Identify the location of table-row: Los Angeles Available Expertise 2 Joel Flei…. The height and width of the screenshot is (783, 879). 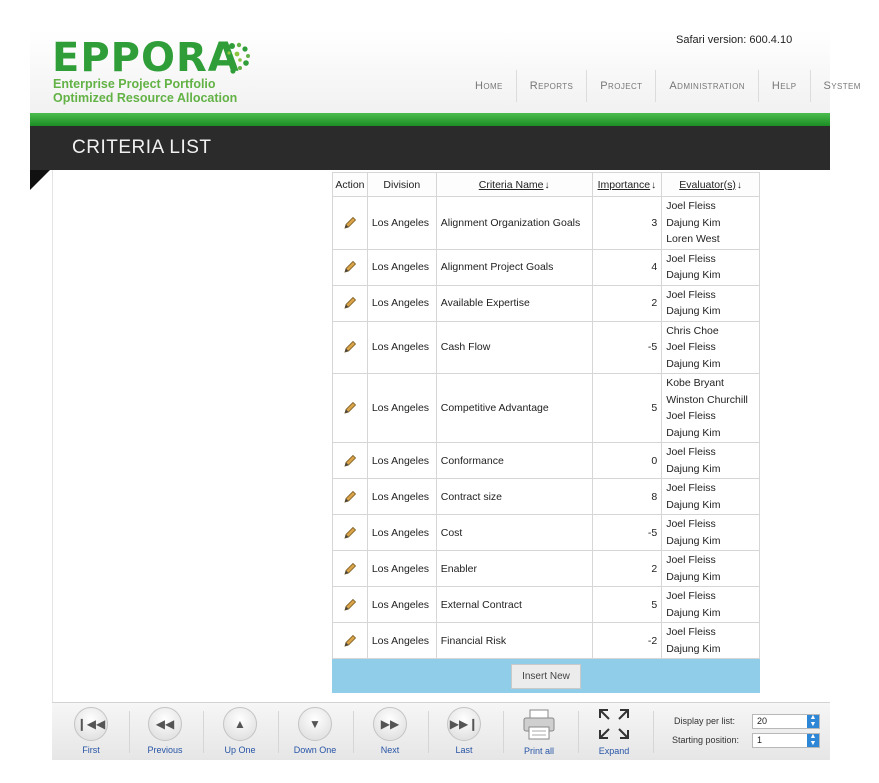
(546, 303).